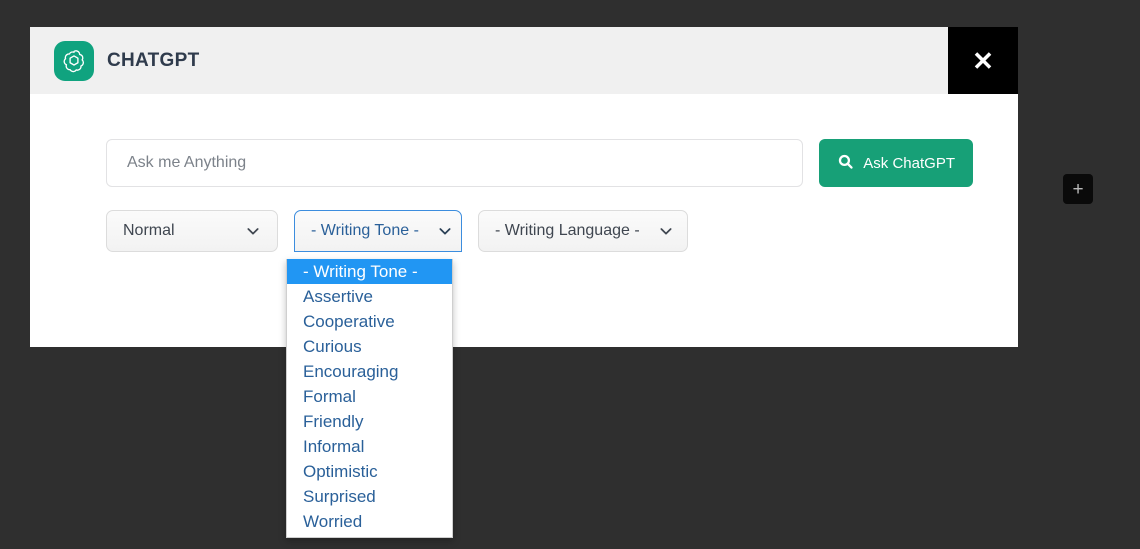 This screenshot has height=549, width=1140. I want to click on mode-select-value: Normal, so click(149, 230).